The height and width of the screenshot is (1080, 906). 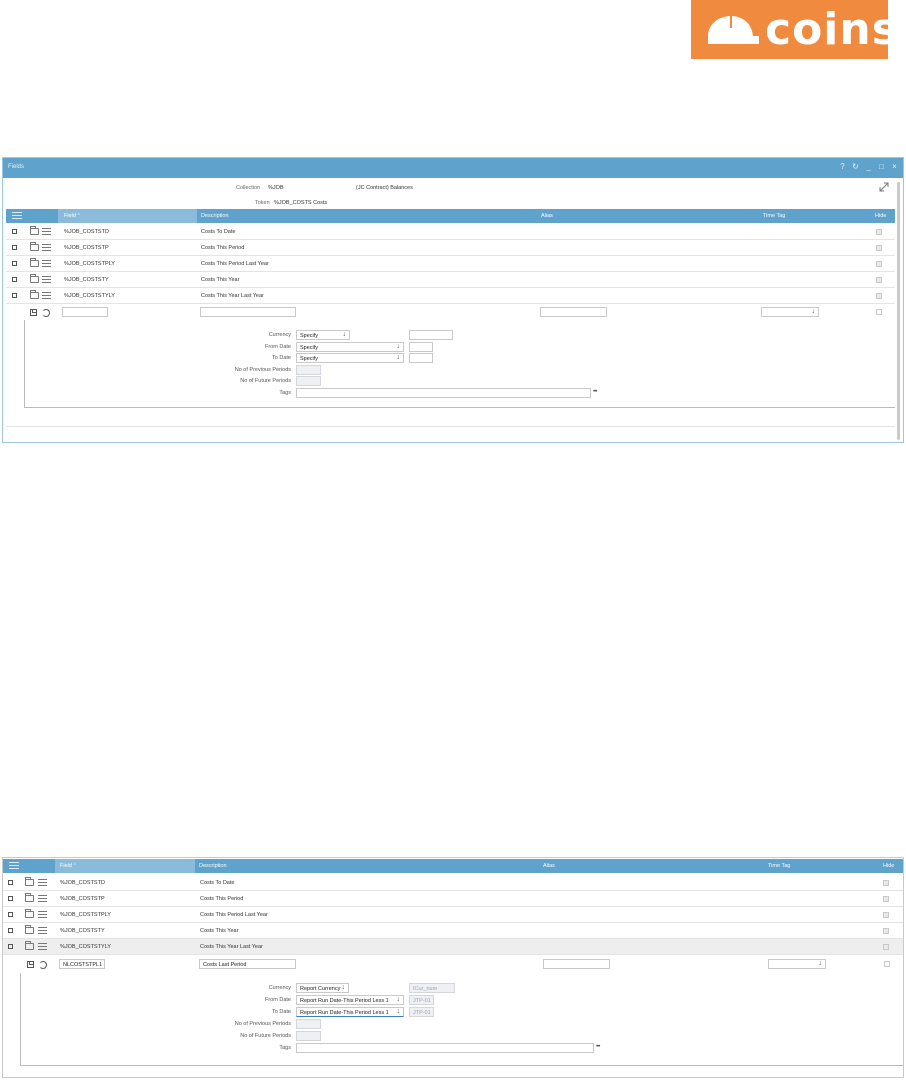 I want to click on currency-select: Specify ↓, so click(x=323, y=335).